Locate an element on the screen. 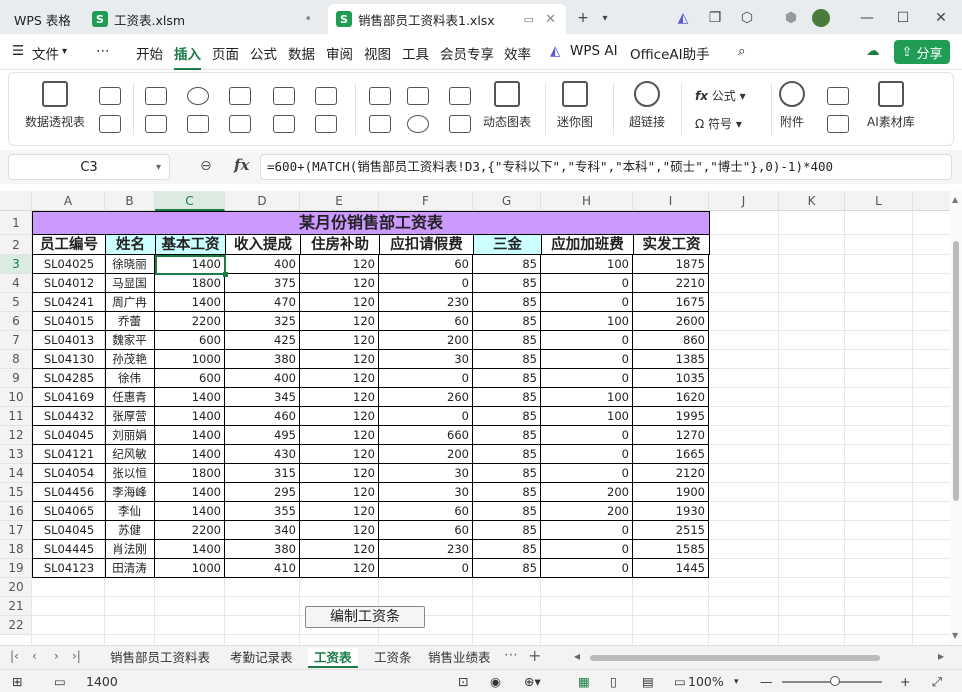 This screenshot has height=692, width=962. table-cell: 1900 is located at coordinates (671, 492).